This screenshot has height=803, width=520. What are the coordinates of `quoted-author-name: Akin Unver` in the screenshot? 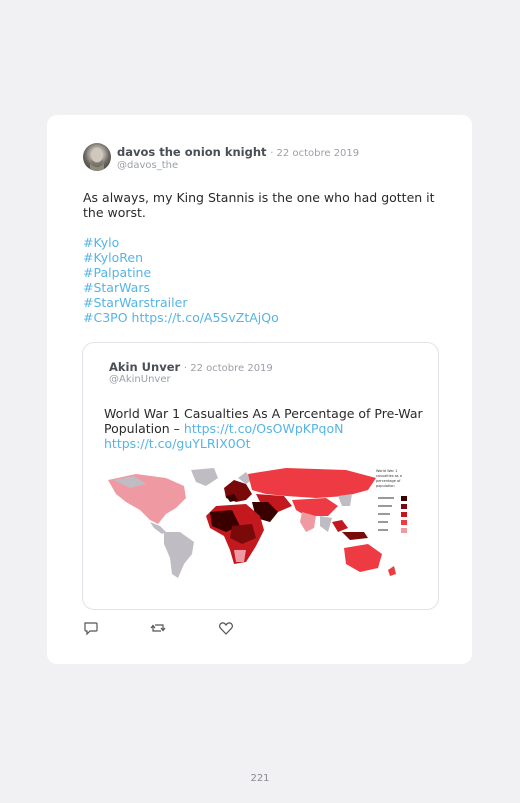 It's located at (144, 367).